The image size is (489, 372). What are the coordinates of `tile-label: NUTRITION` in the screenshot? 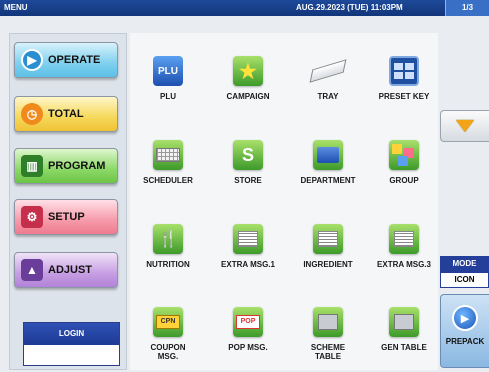 It's located at (168, 264).